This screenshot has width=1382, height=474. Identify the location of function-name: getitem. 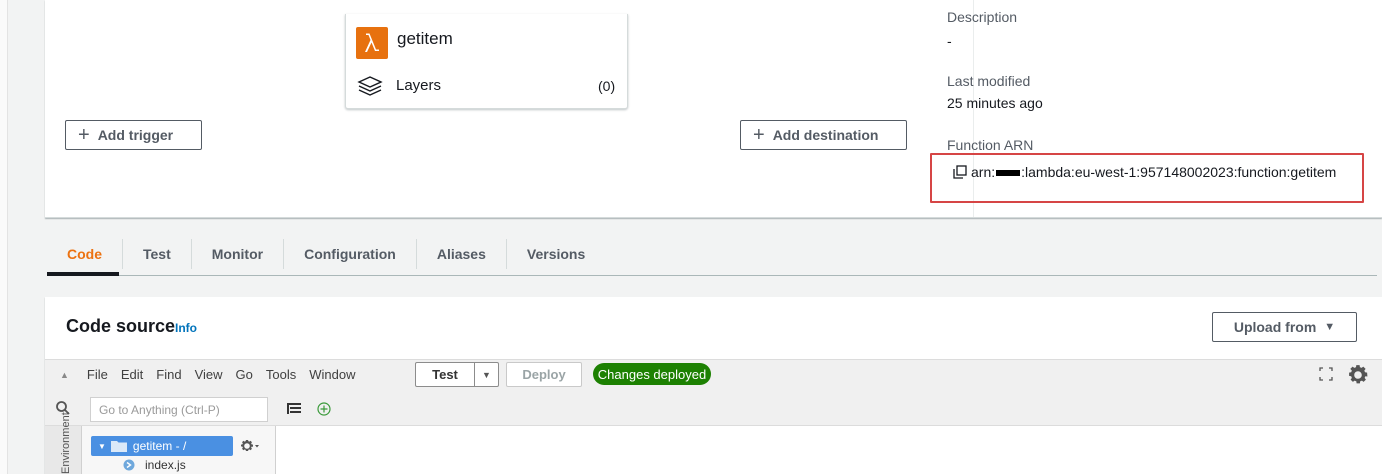
(425, 39).